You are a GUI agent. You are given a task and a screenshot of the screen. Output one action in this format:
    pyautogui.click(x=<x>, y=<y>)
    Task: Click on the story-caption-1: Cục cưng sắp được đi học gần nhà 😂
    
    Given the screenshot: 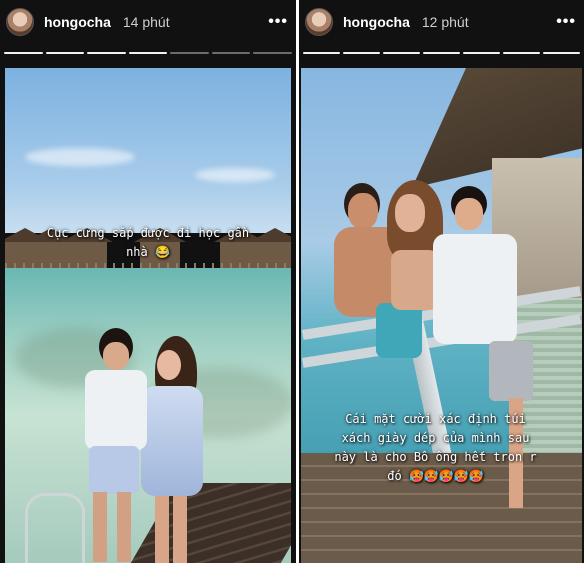 What is the action you would take?
    pyautogui.click(x=148, y=242)
    